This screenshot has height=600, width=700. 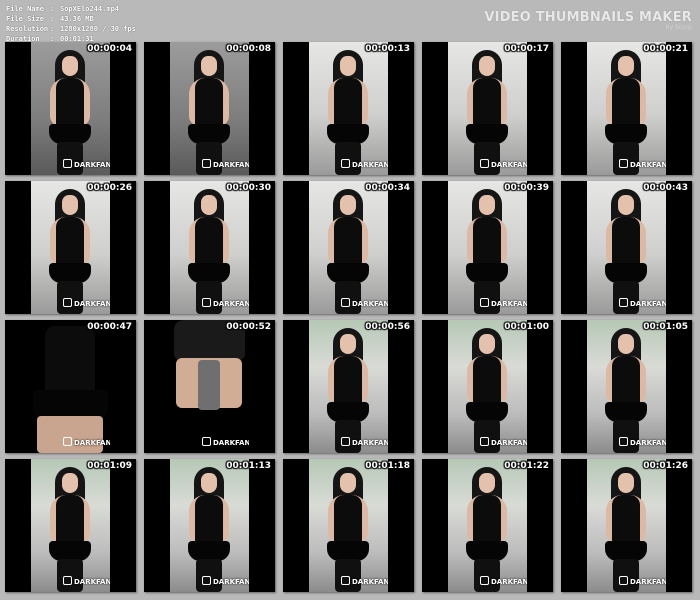 I want to click on figure-legs, so click(x=209, y=385).